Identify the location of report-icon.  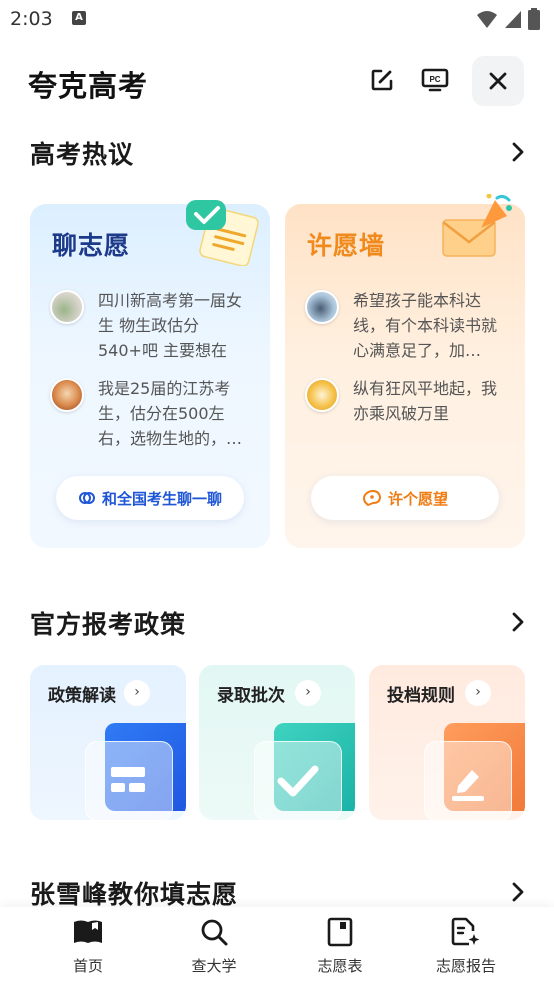
(466, 932).